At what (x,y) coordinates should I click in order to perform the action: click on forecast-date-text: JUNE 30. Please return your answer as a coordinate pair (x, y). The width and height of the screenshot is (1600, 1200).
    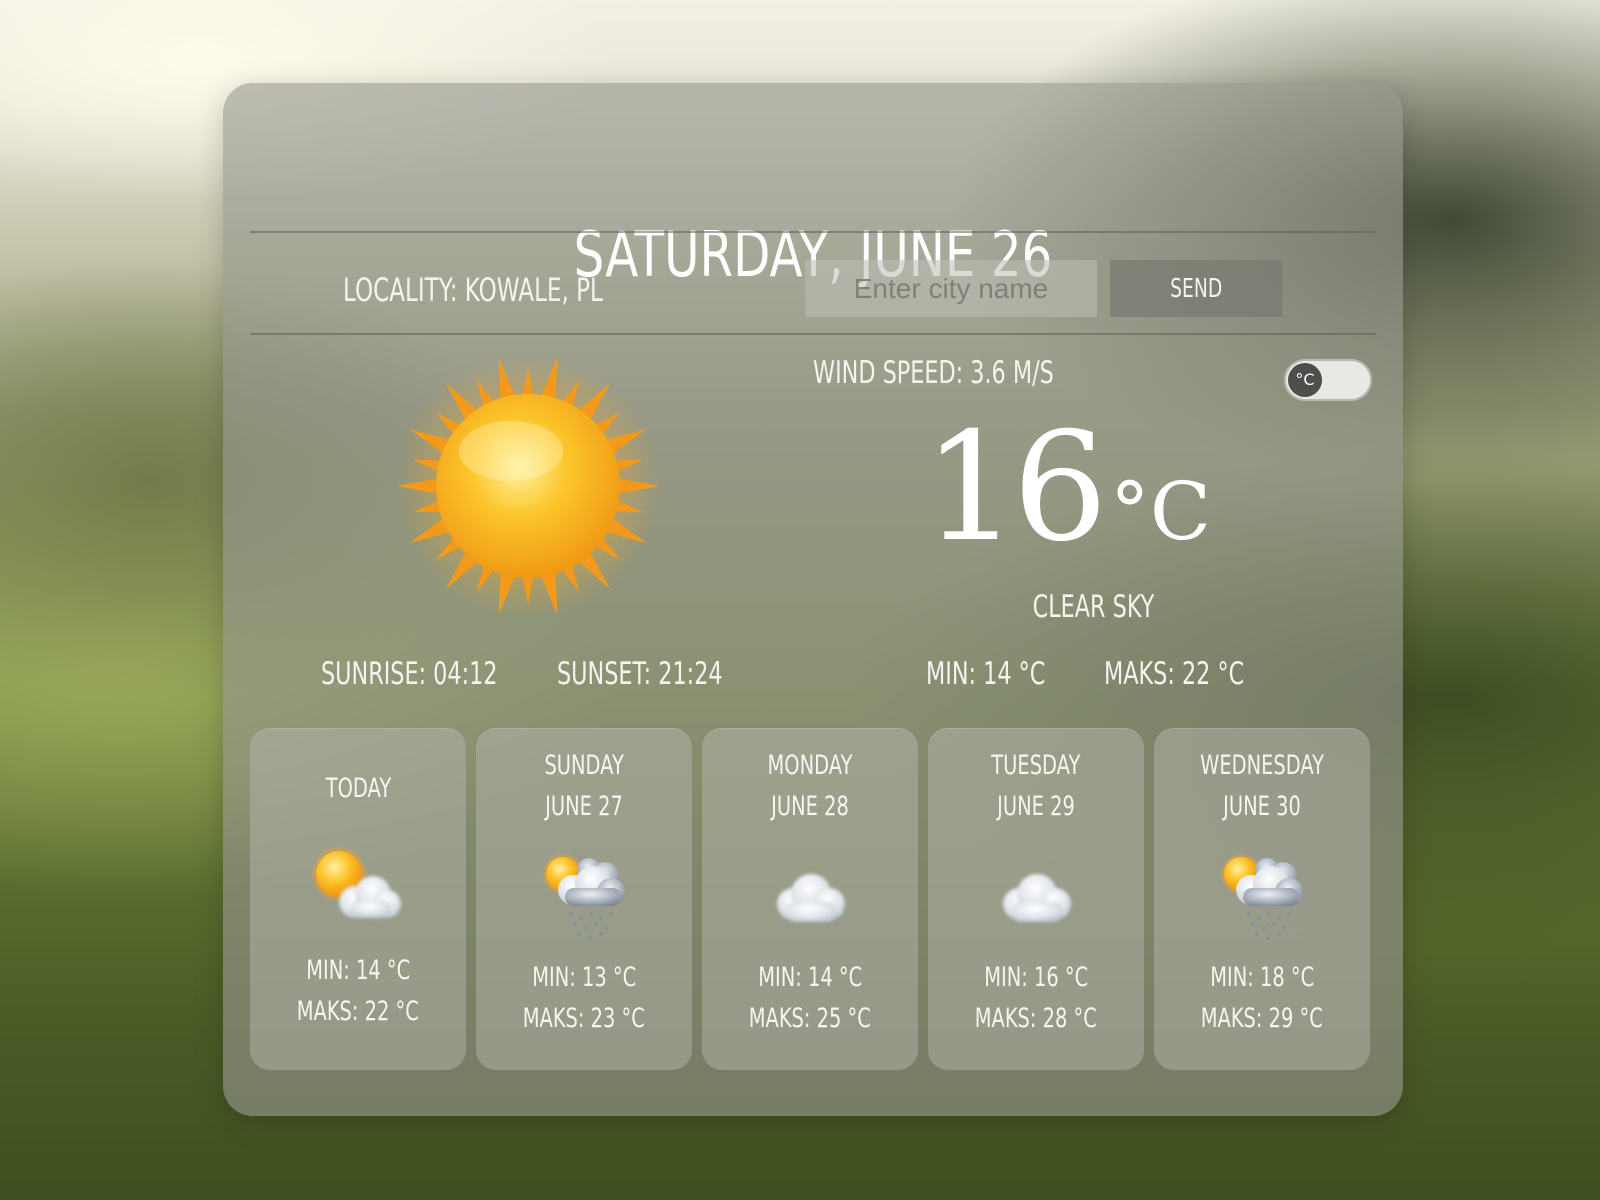
    Looking at the image, I should click on (1262, 806).